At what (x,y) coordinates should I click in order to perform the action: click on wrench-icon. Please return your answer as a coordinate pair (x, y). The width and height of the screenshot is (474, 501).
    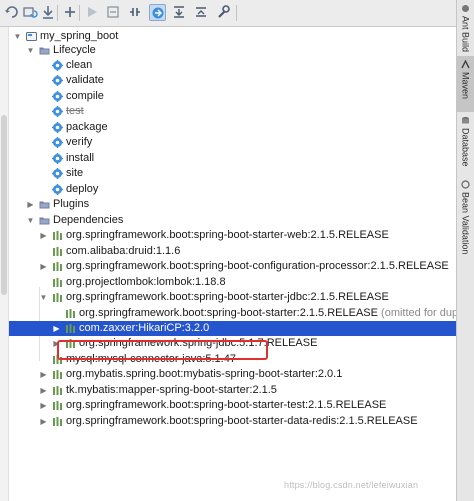
    Looking at the image, I should click on (223, 12).